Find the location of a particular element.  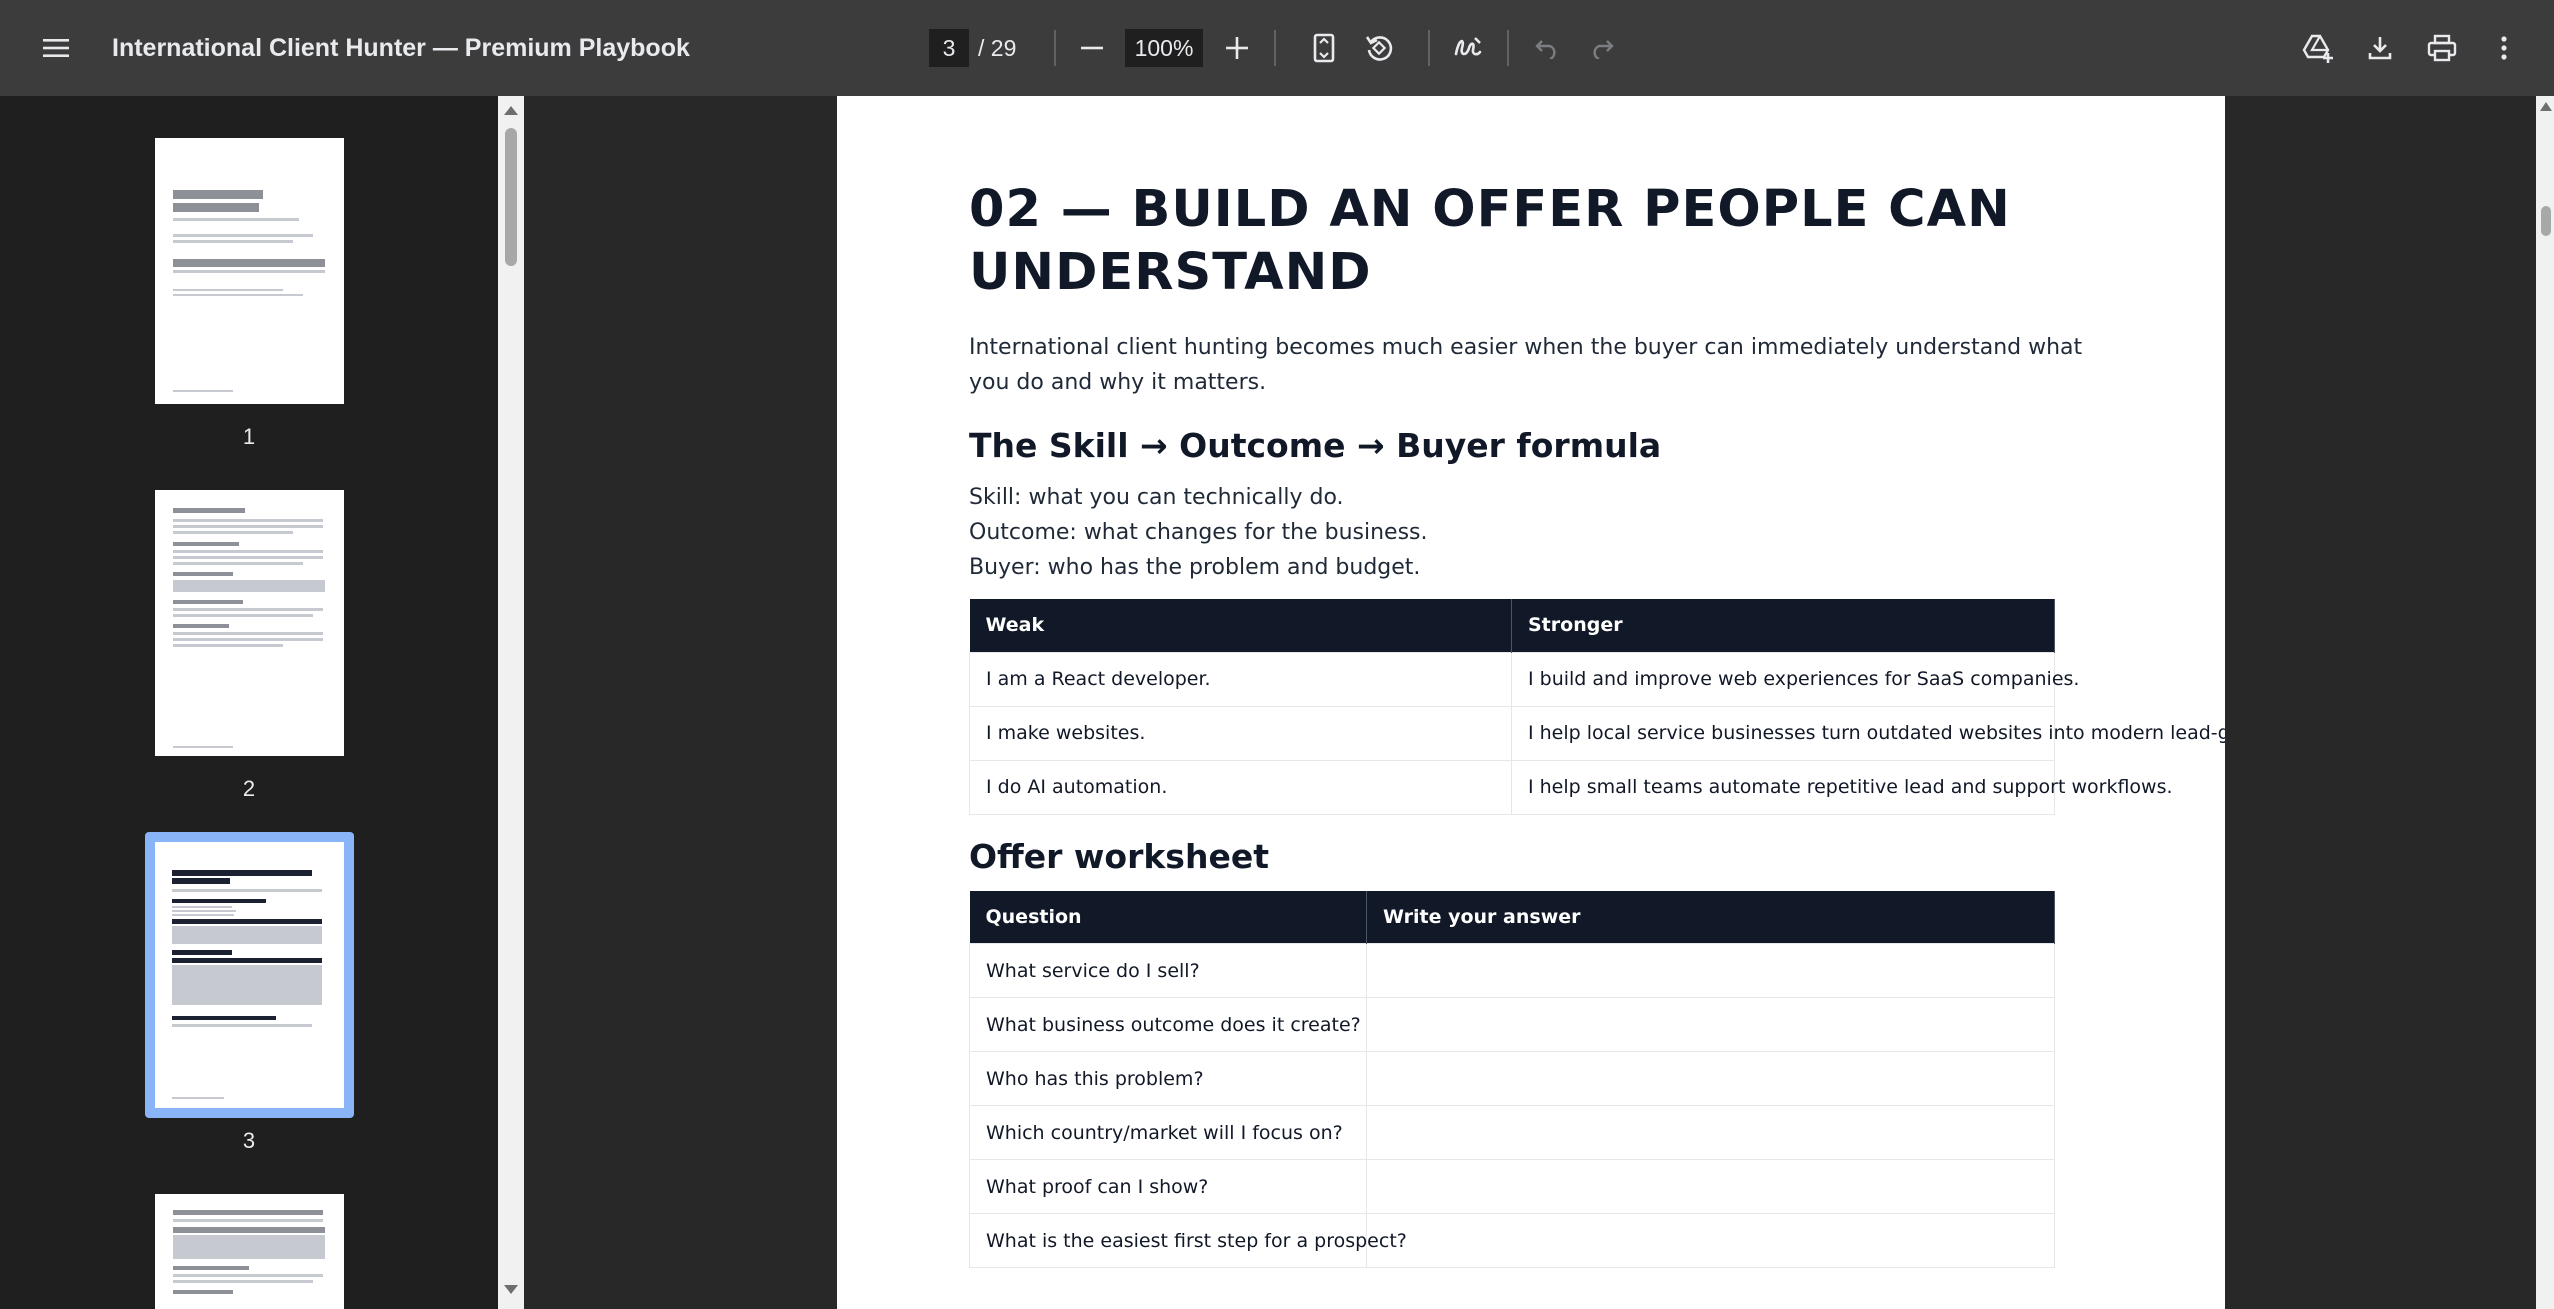

table-cell: I make websites. is located at coordinates (1240, 733).